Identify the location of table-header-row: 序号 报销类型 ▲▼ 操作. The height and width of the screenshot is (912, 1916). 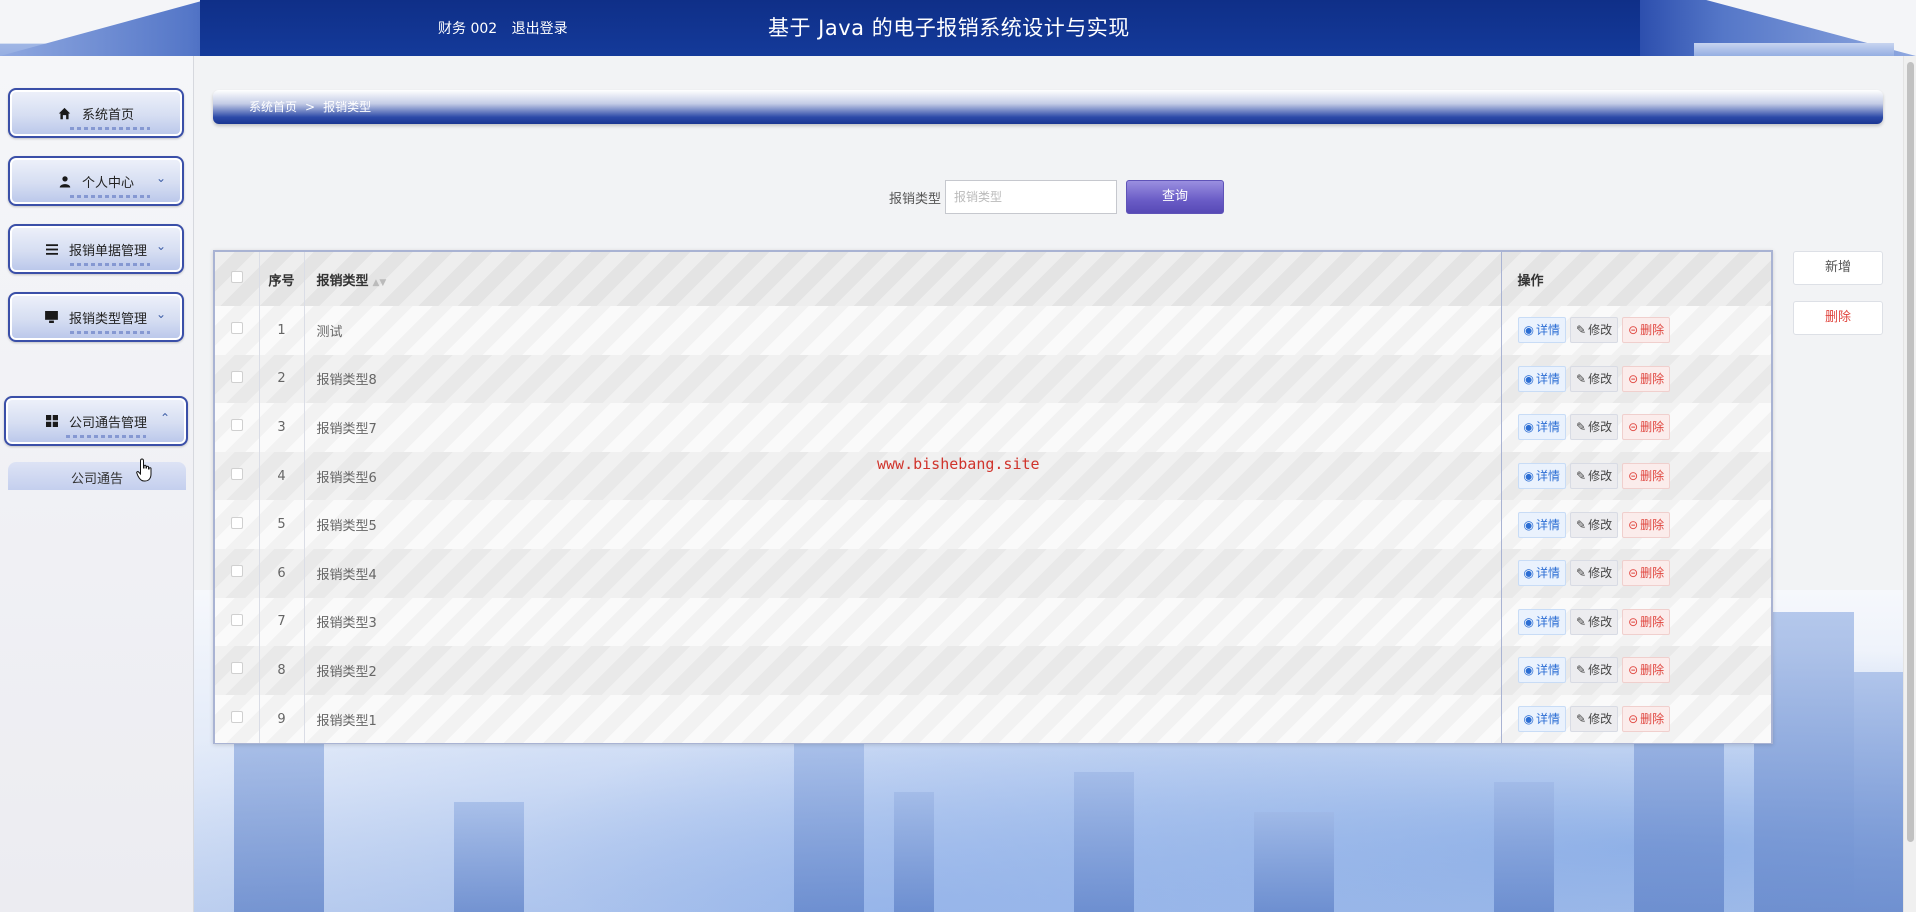
(993, 279).